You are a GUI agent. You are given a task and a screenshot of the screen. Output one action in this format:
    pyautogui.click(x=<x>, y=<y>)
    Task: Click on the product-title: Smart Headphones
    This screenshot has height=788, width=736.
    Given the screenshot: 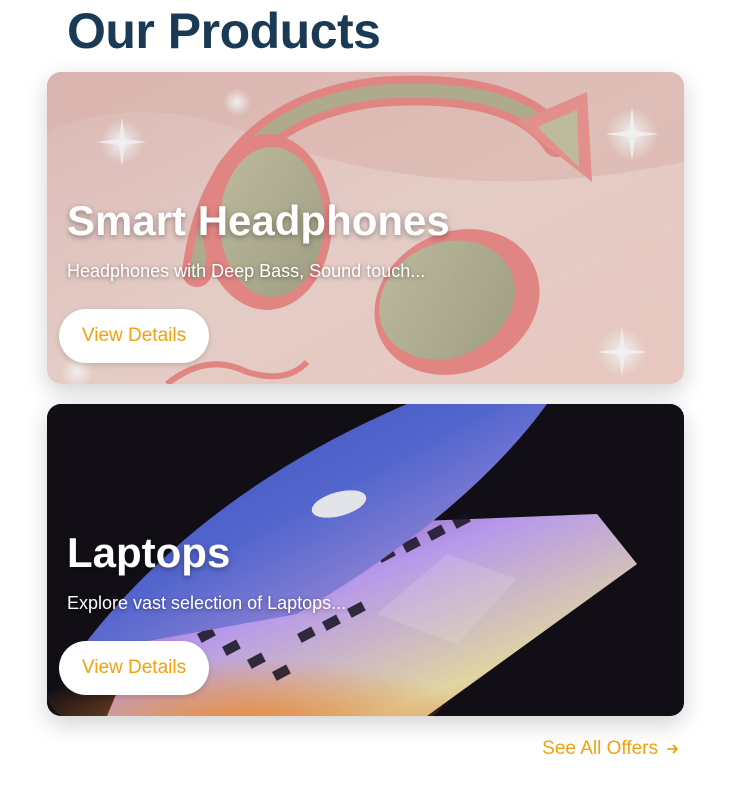 What is the action you would take?
    pyautogui.click(x=258, y=220)
    